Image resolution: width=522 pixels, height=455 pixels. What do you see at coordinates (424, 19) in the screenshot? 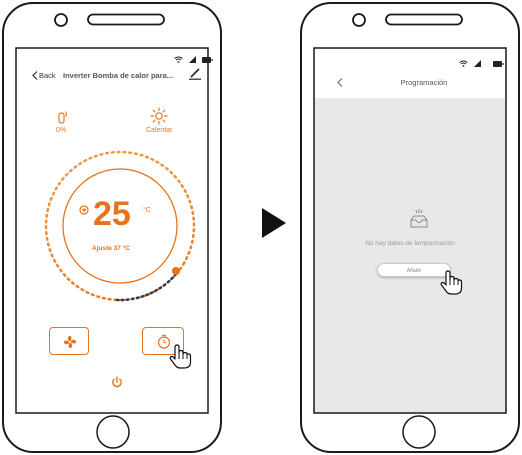
I see `right-speaker` at bounding box center [424, 19].